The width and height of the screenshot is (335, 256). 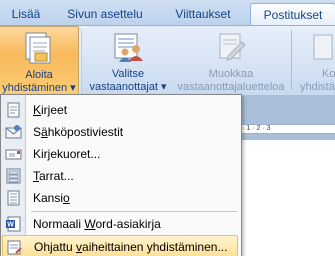 What do you see at coordinates (51, 198) in the screenshot?
I see `menu-item-label: Kansio` at bounding box center [51, 198].